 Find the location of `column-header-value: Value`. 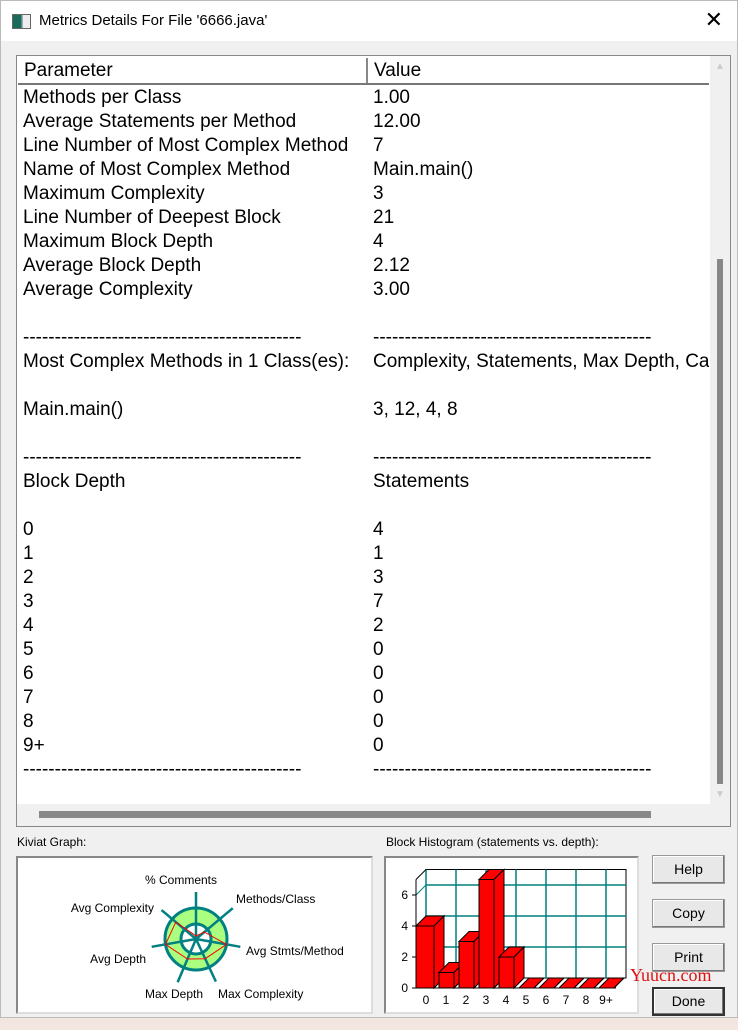

column-header-value: Value is located at coordinates (397, 71).